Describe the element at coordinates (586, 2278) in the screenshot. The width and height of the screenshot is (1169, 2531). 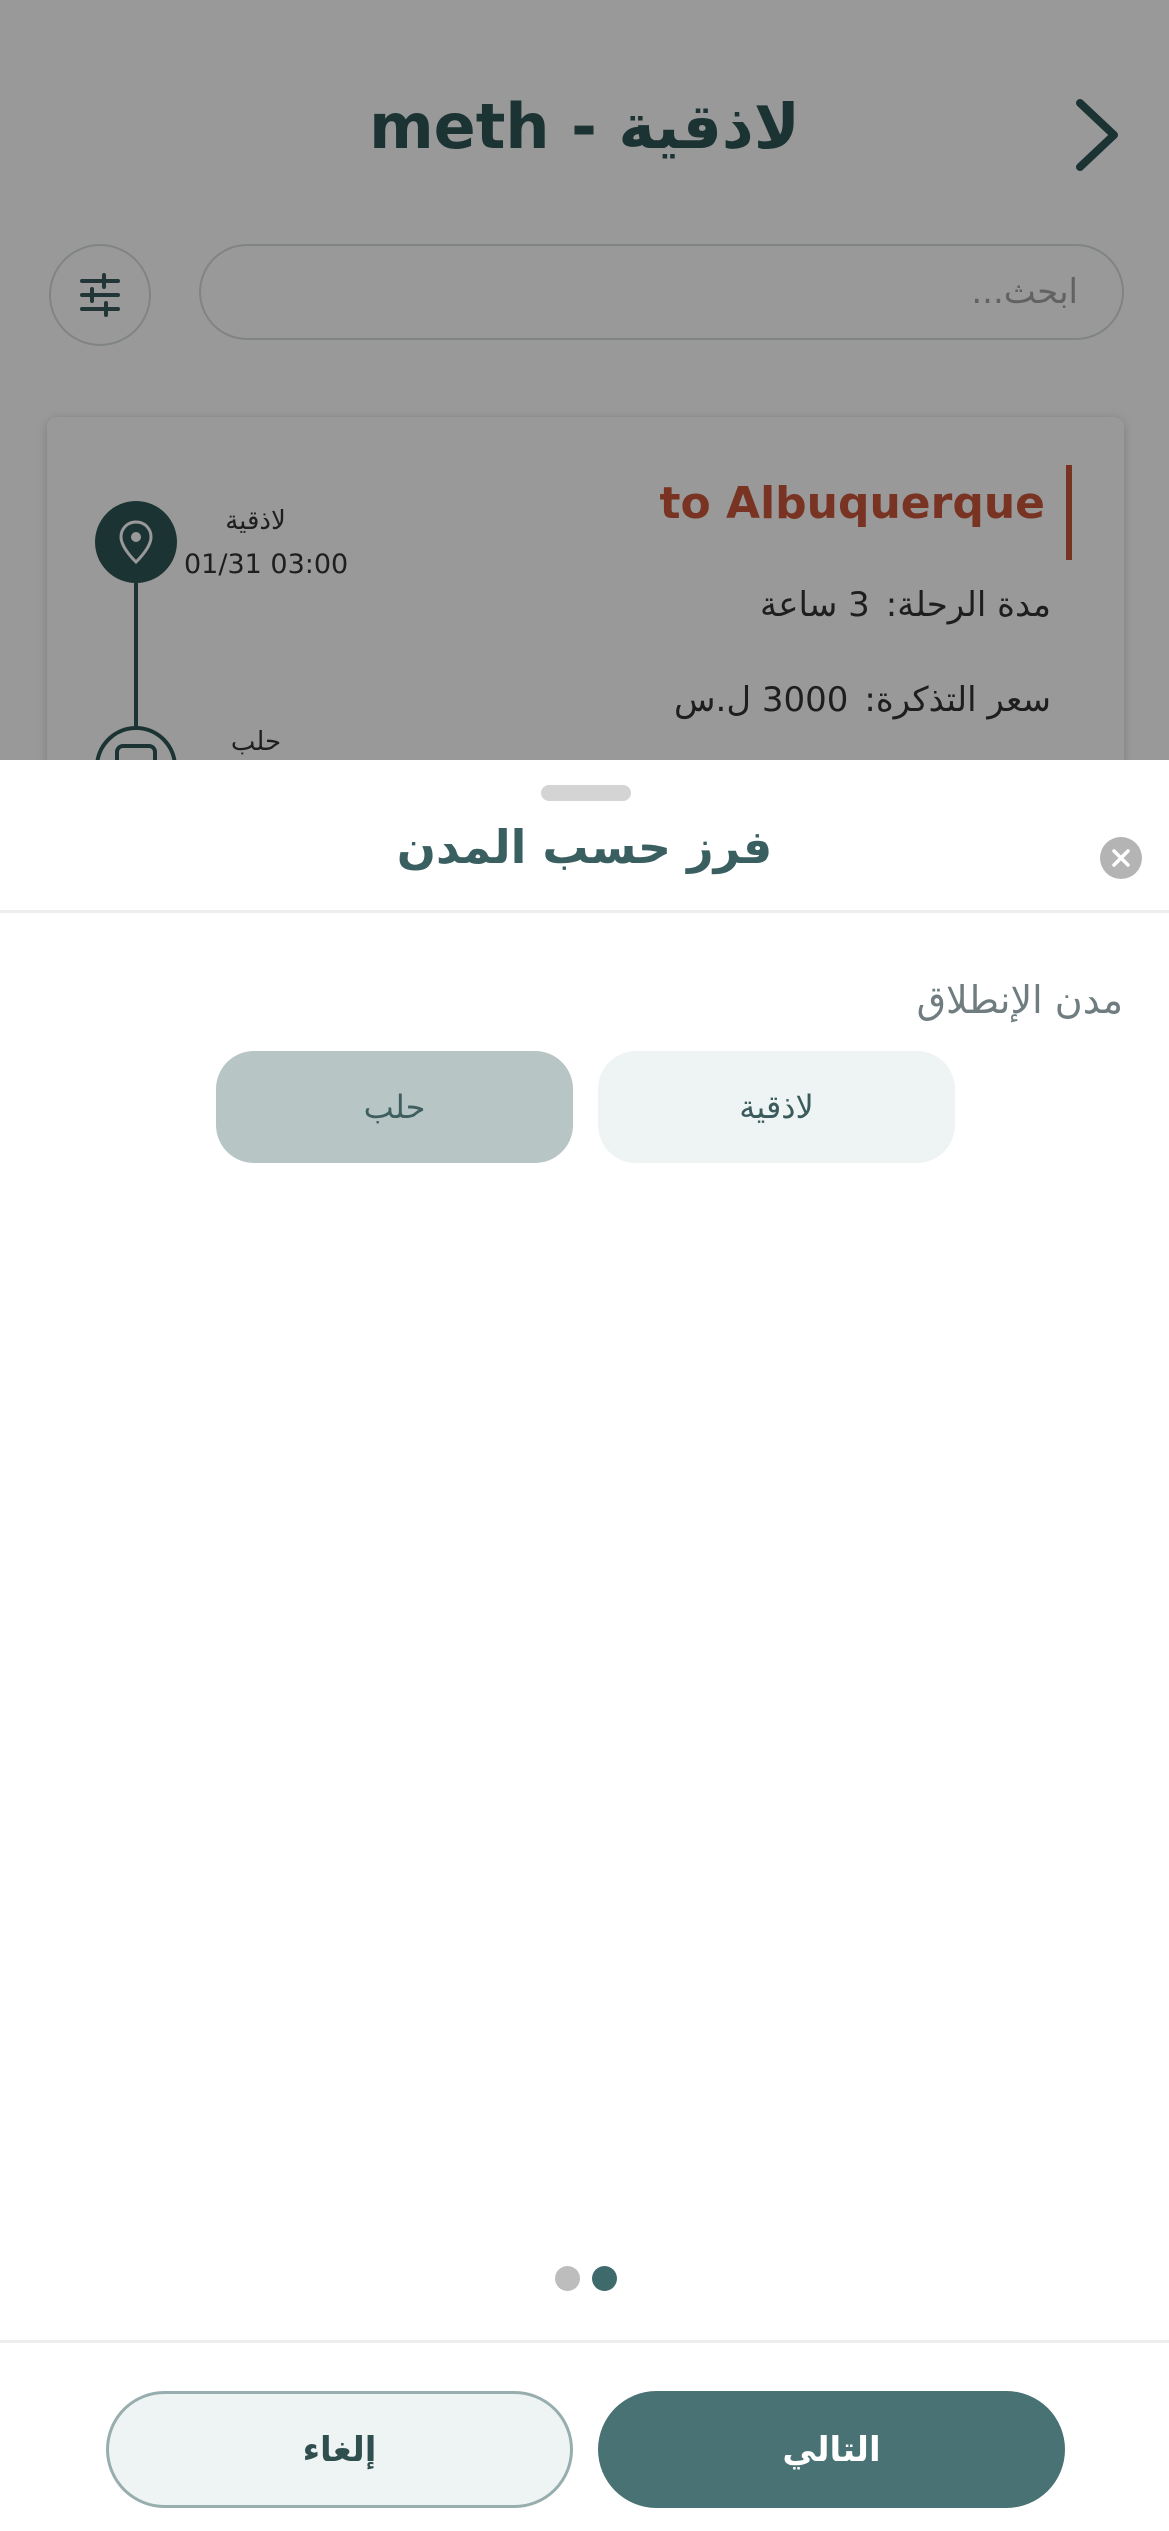
I see `page-indicator` at that location.